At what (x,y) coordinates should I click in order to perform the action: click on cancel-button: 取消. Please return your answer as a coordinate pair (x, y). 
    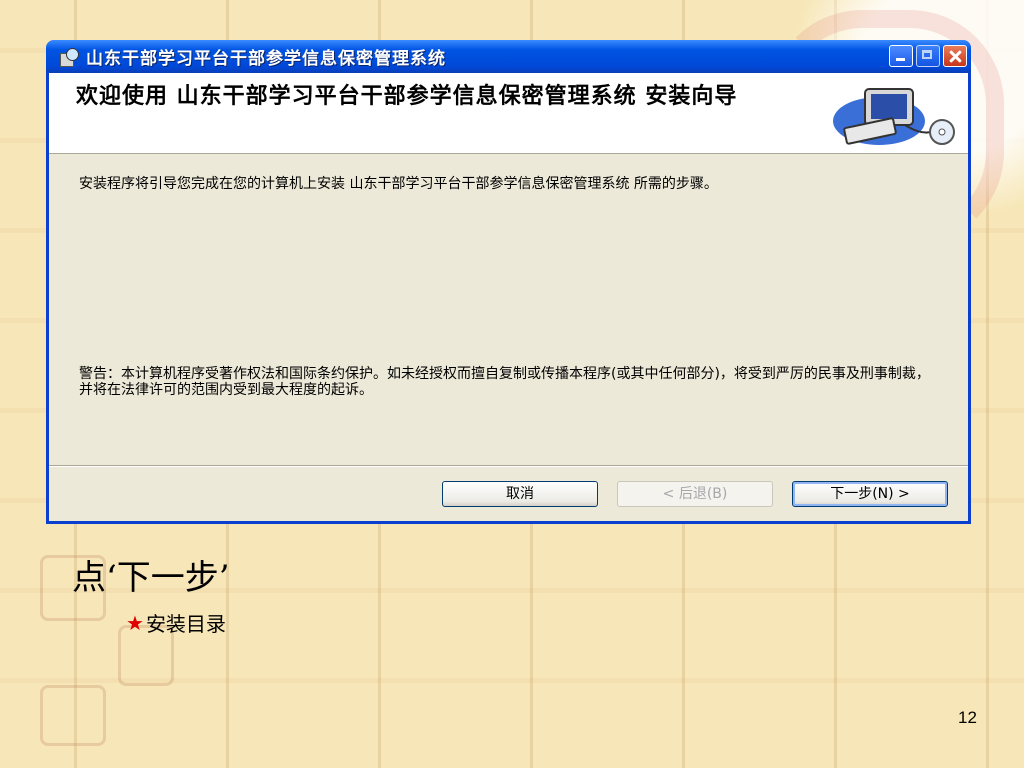
    Looking at the image, I should click on (520, 494).